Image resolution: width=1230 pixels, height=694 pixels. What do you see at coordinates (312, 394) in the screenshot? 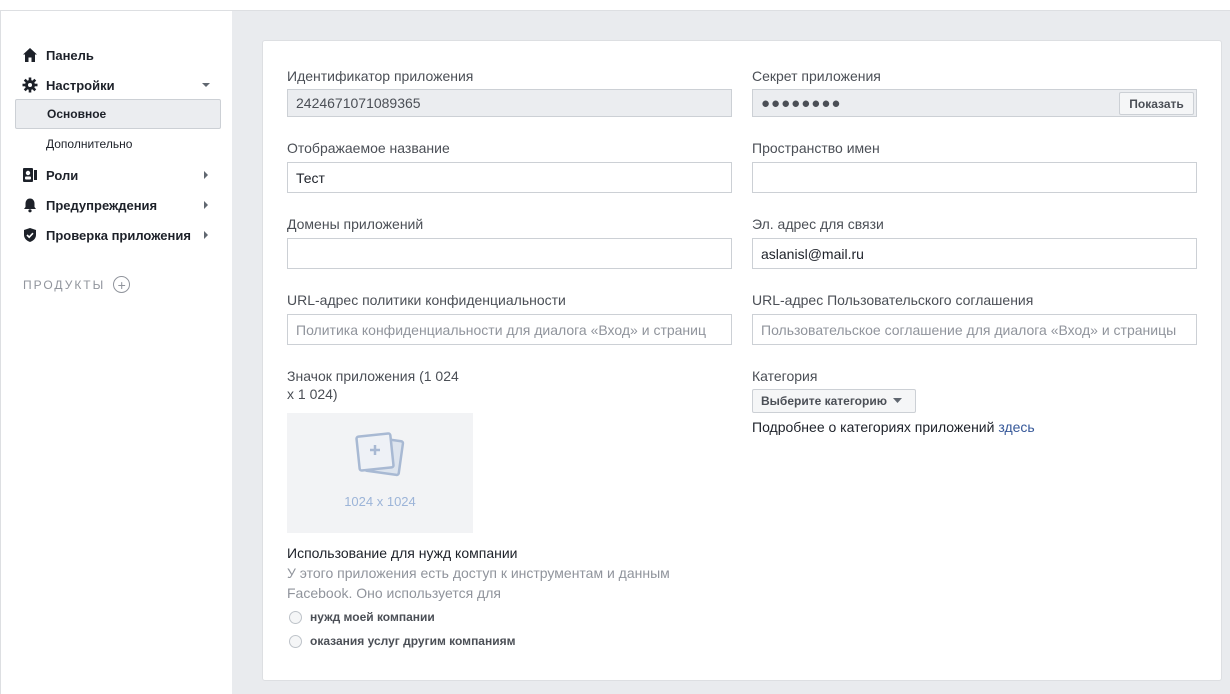
I see `app-icon-label-line2: x 1 024)` at bounding box center [312, 394].